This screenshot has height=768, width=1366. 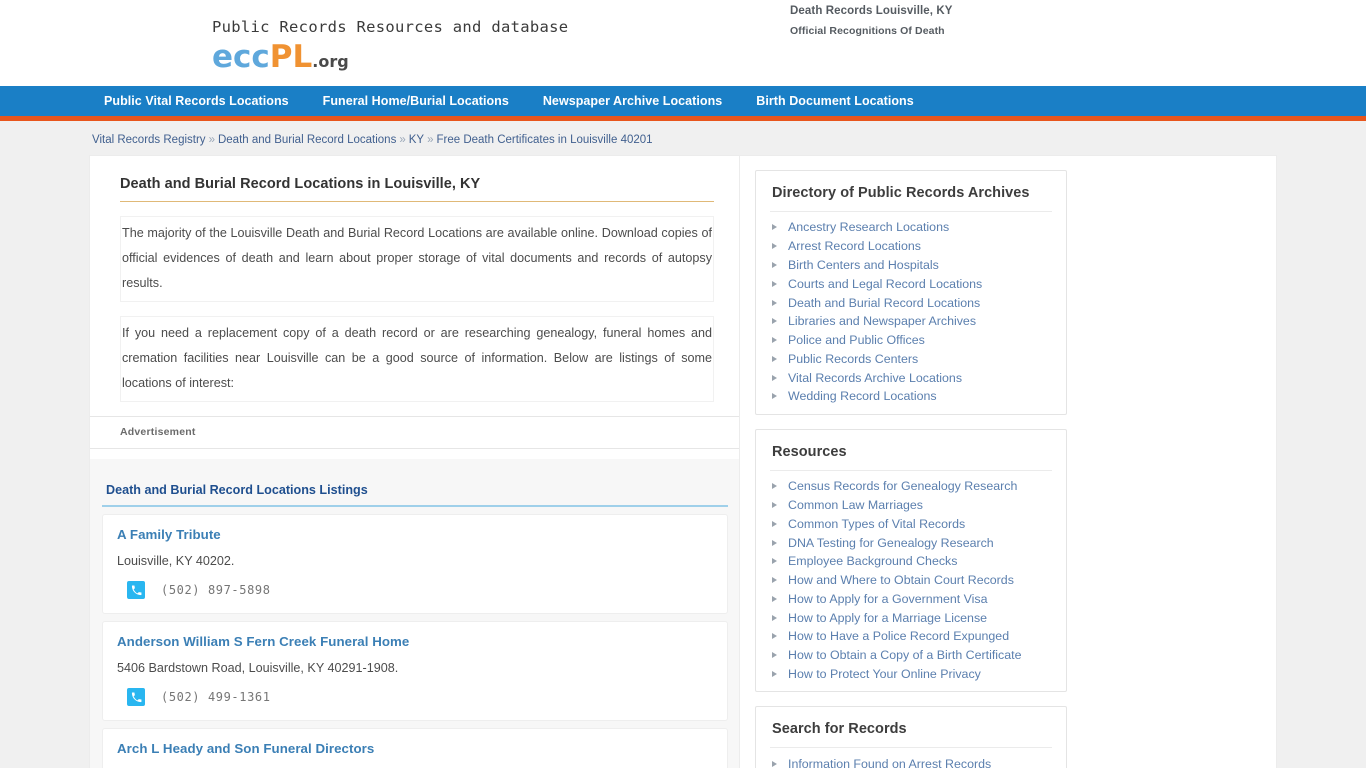 I want to click on list-item: Information Found on Arrest Records, so click(x=911, y=761).